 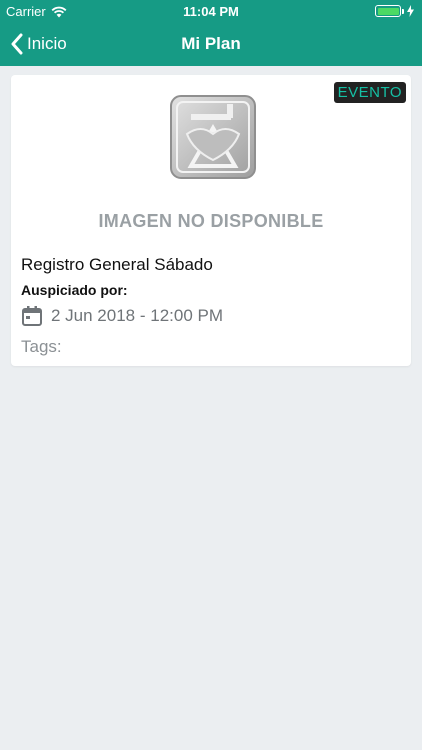 I want to click on status-time: 11:04 PM, so click(x=211, y=11).